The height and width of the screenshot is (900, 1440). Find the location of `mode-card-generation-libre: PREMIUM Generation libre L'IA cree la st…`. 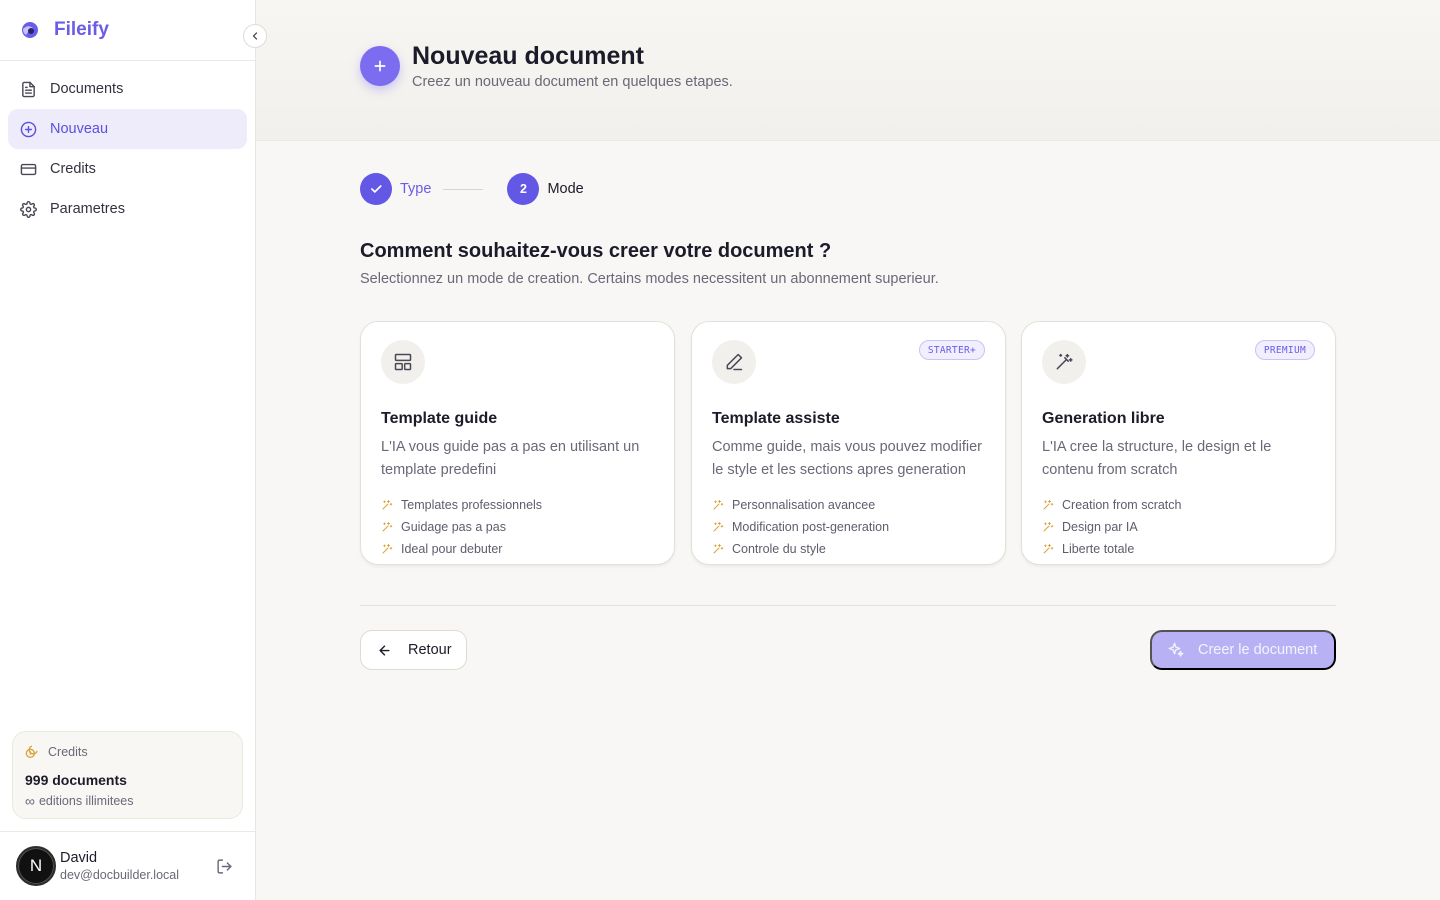

mode-card-generation-libre: PREMIUM Generation libre L'IA cree la st… is located at coordinates (1178, 443).